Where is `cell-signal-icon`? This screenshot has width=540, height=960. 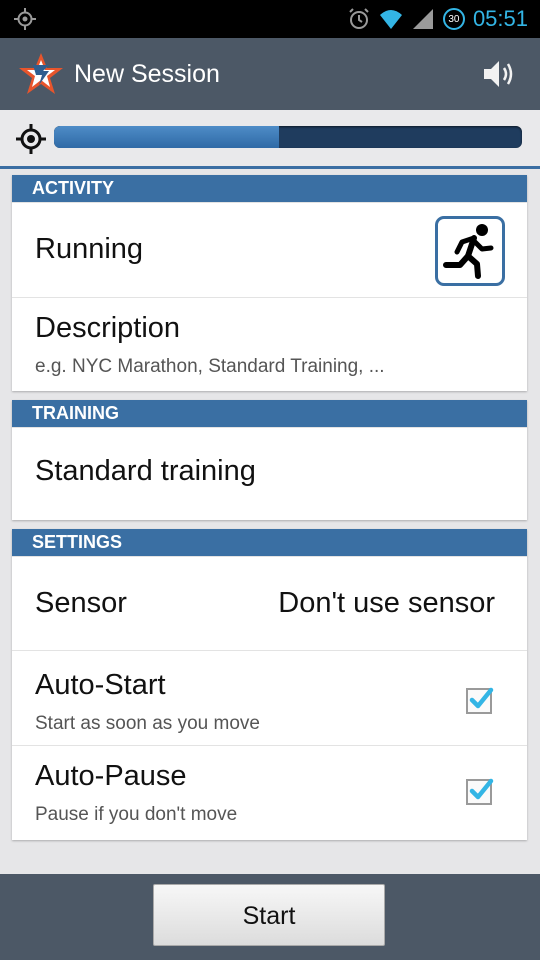
cell-signal-icon is located at coordinates (422, 19).